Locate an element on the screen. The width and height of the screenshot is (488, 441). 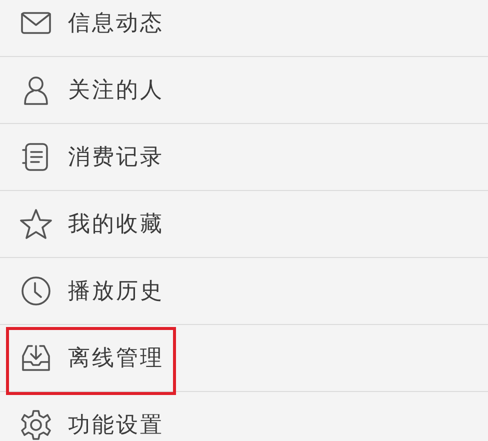
star-icon is located at coordinates (36, 224).